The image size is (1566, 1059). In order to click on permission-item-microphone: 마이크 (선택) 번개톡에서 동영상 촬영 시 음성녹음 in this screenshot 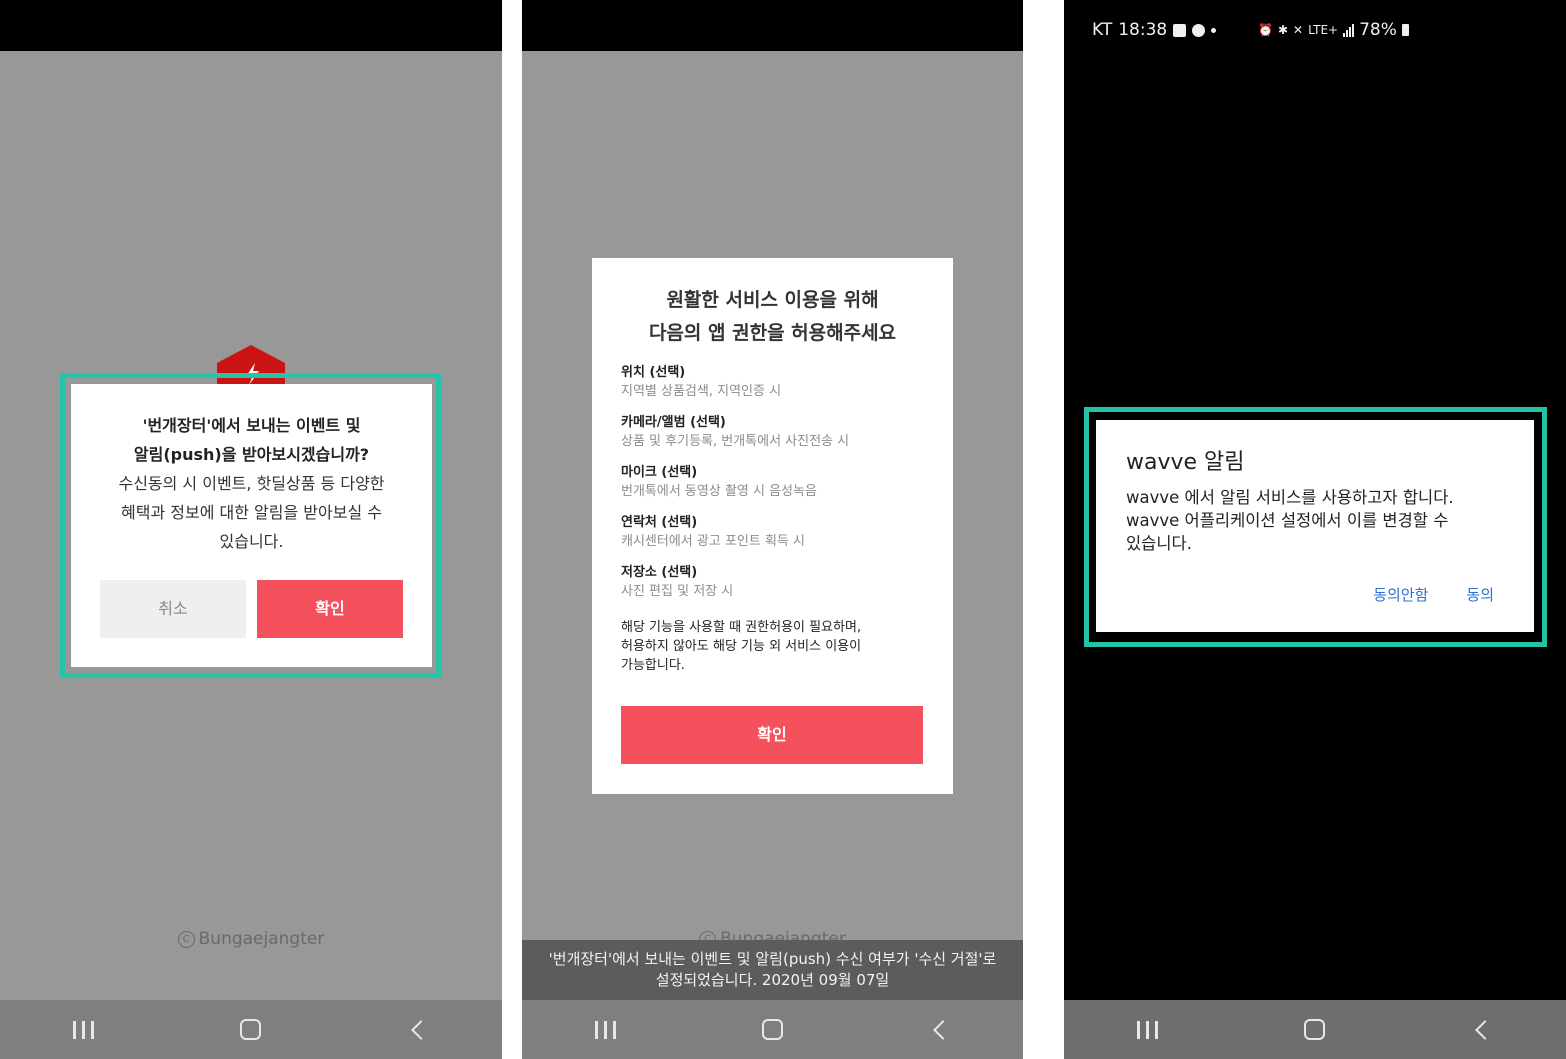, I will do `click(776, 489)`.